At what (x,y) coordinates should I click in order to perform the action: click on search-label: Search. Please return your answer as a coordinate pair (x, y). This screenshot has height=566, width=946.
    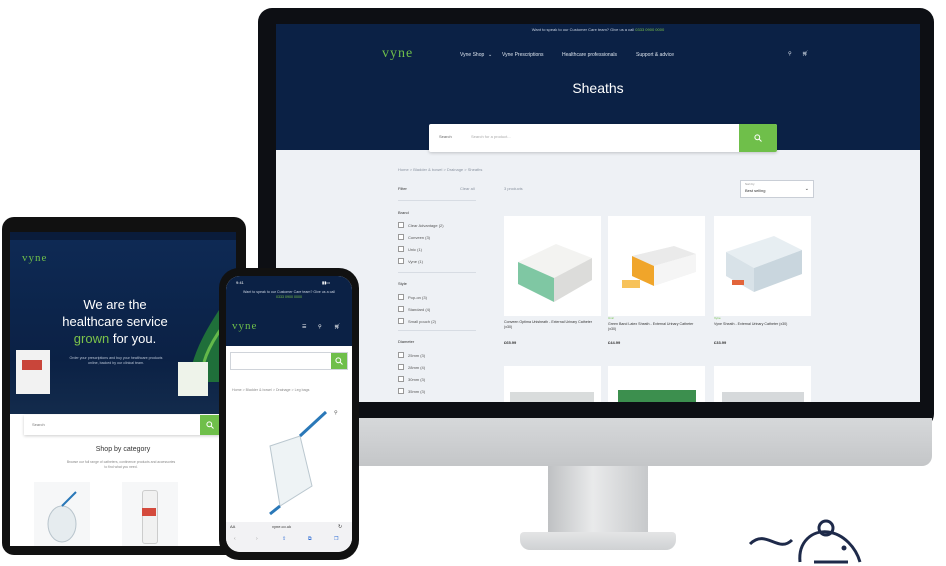
    Looking at the image, I should click on (445, 136).